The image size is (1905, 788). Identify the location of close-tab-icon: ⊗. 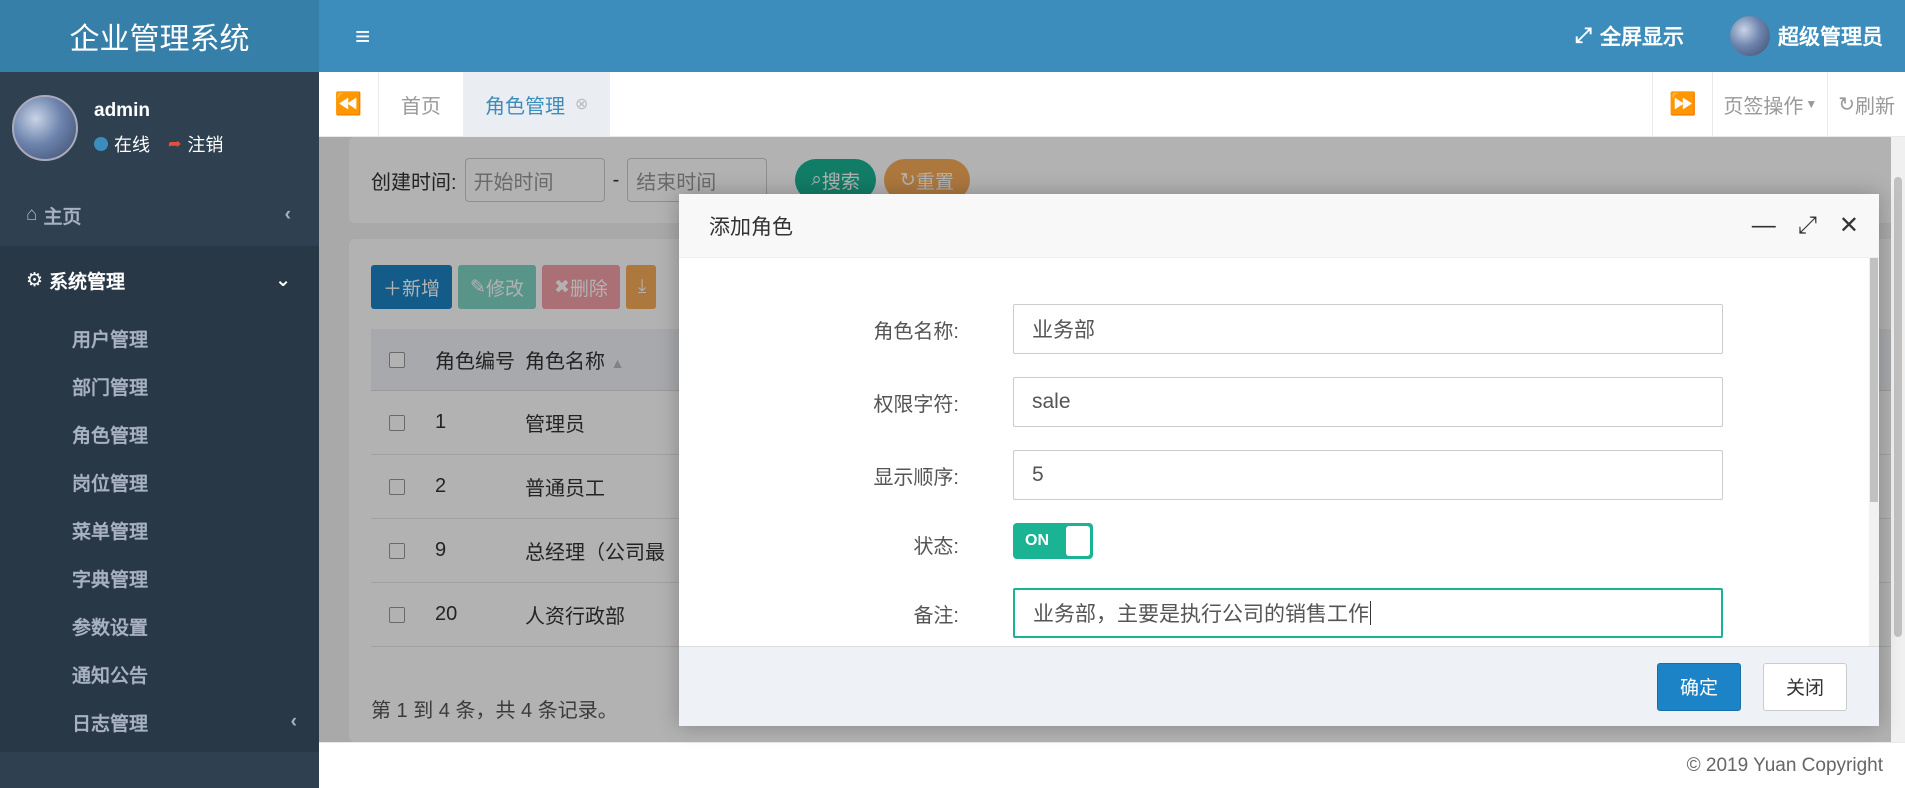
(581, 104).